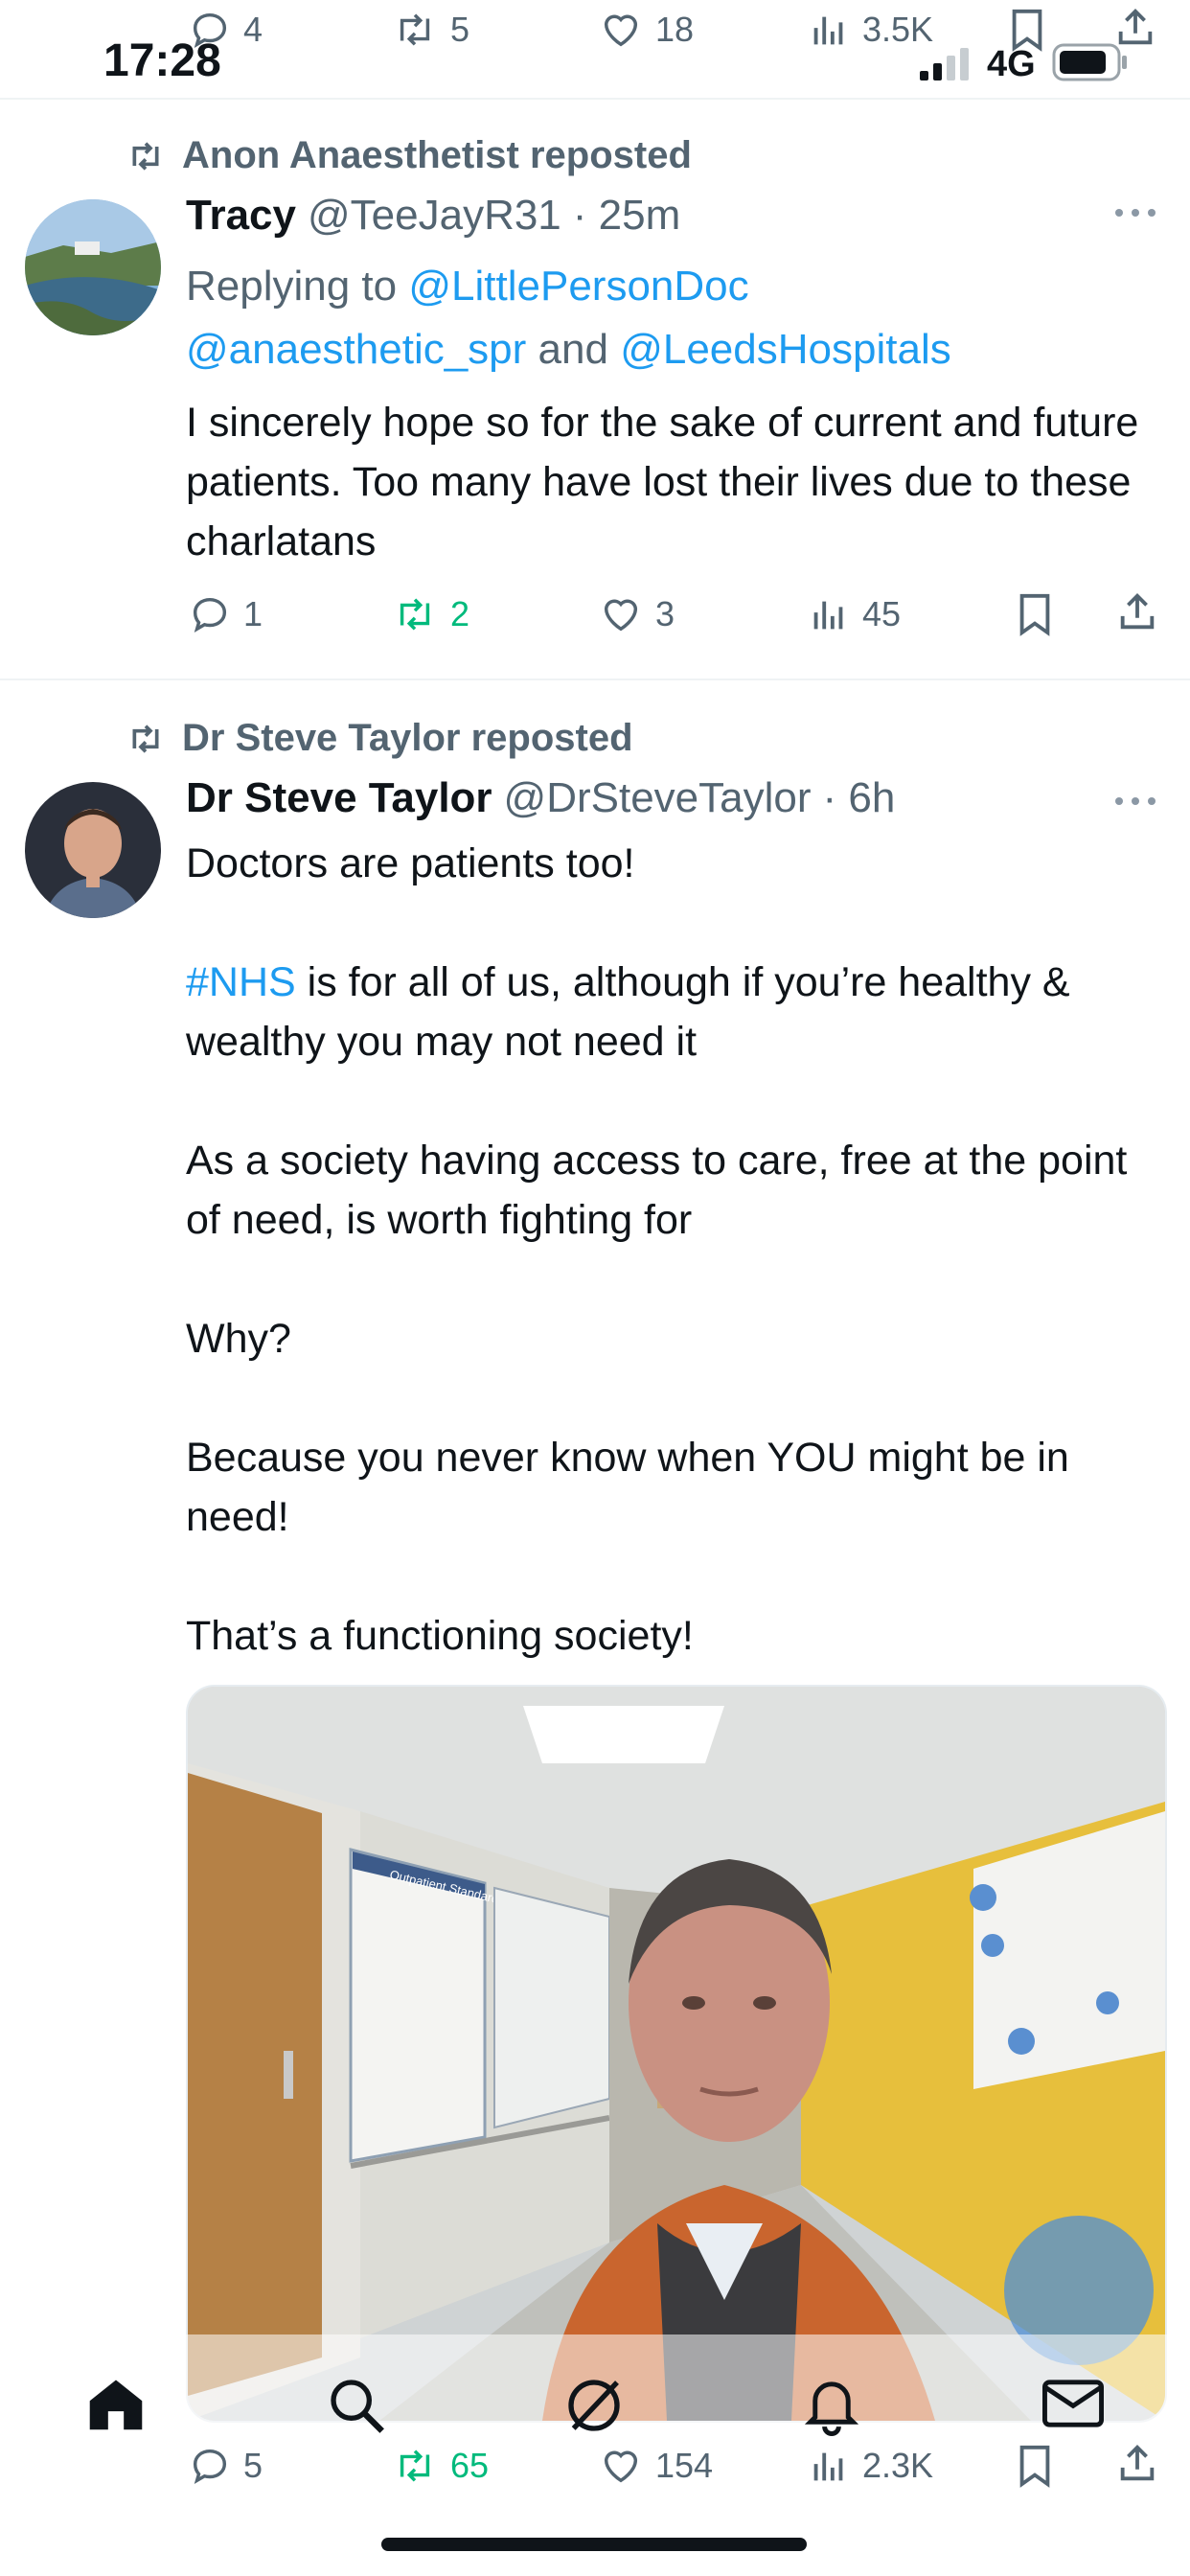 This screenshot has width=1190, height=2576. I want to click on views-stat: 3.5K, so click(870, 30).